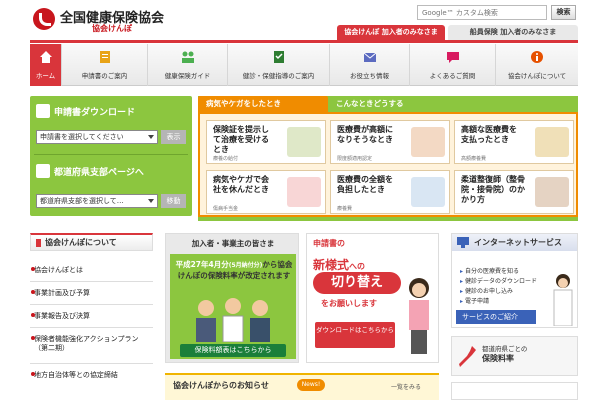 The height and width of the screenshot is (400, 610). Describe the element at coordinates (467, 356) in the screenshot. I see `japan-map-icon` at that location.